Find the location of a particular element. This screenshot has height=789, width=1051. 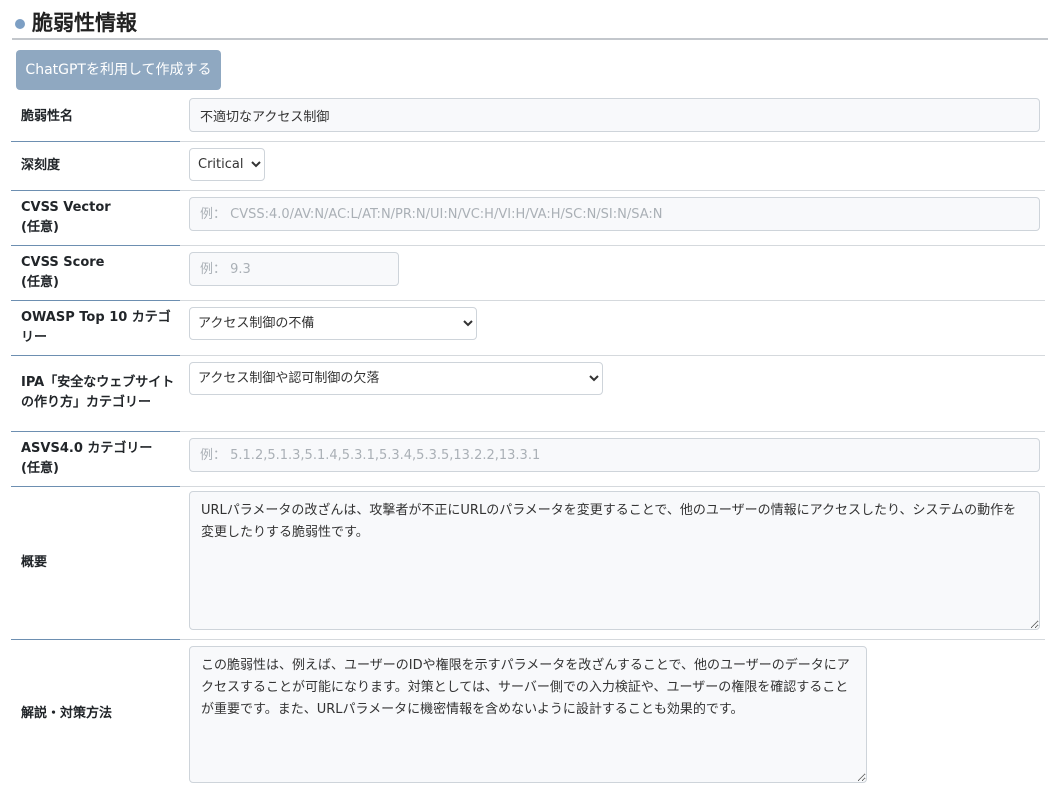

form-row-ipa: IPA「安全なウェブサイトの作り方」カテゴリー アクセス制御や認可制御の欠落 is located at coordinates (528, 393).